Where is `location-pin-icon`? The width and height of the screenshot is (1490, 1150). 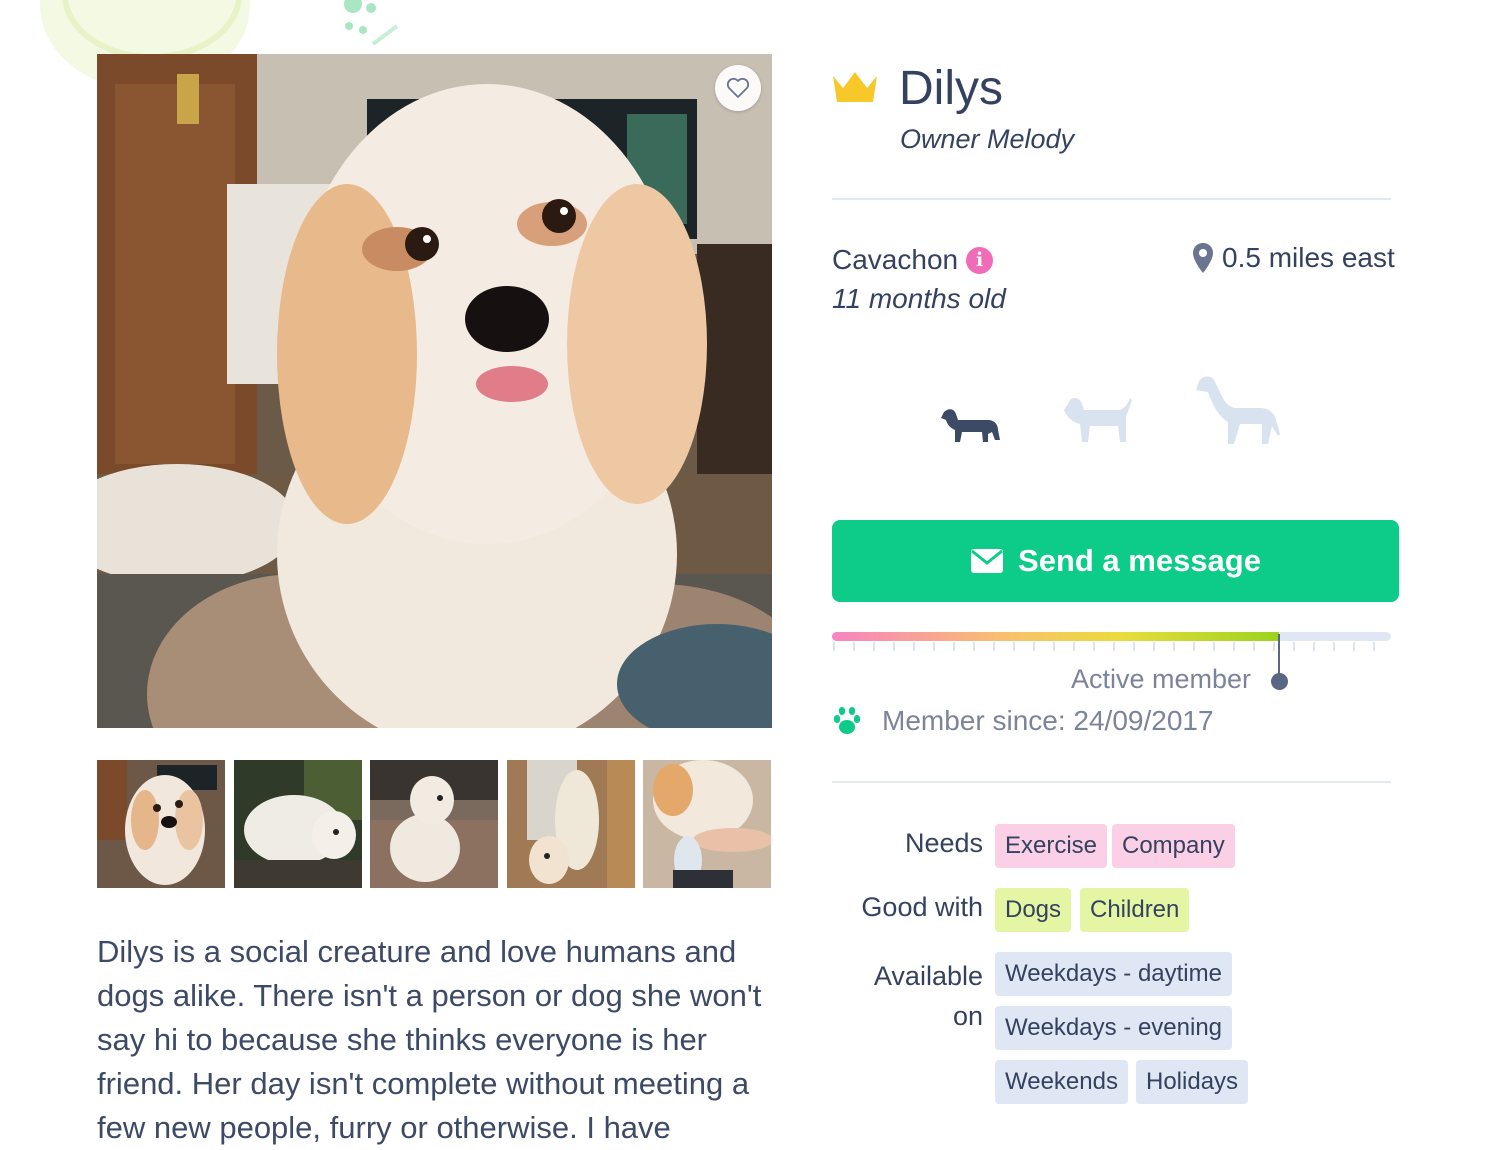
location-pin-icon is located at coordinates (1203, 258).